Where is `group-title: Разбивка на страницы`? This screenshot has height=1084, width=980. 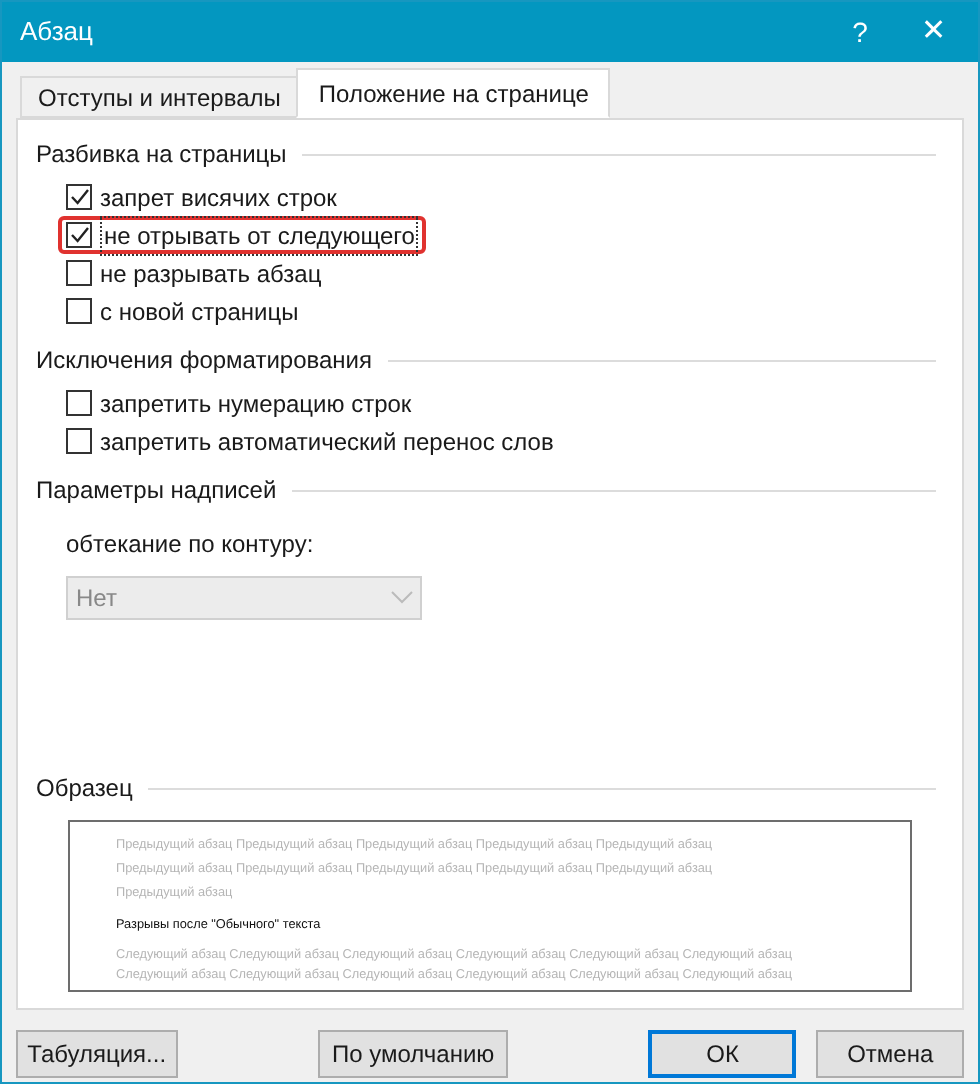 group-title: Разбивка на страницы is located at coordinates (161, 155).